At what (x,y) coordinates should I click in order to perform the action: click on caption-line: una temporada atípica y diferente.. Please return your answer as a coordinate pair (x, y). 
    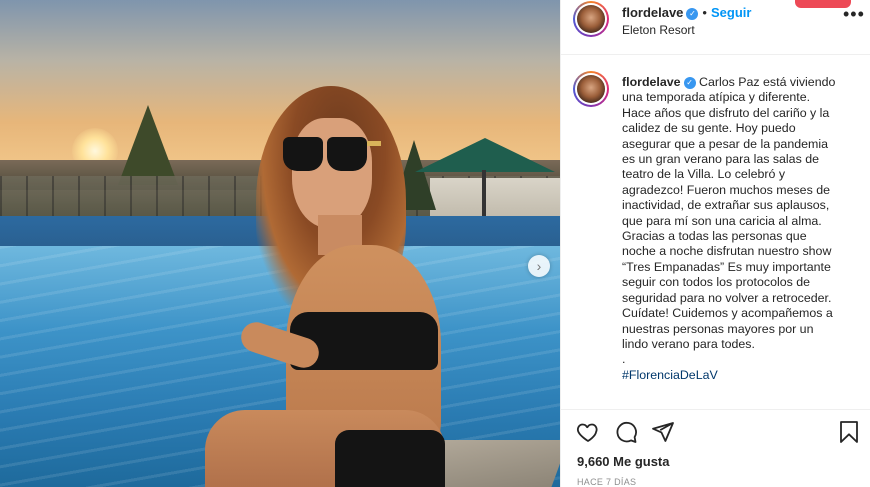
    Looking at the image, I should click on (716, 97).